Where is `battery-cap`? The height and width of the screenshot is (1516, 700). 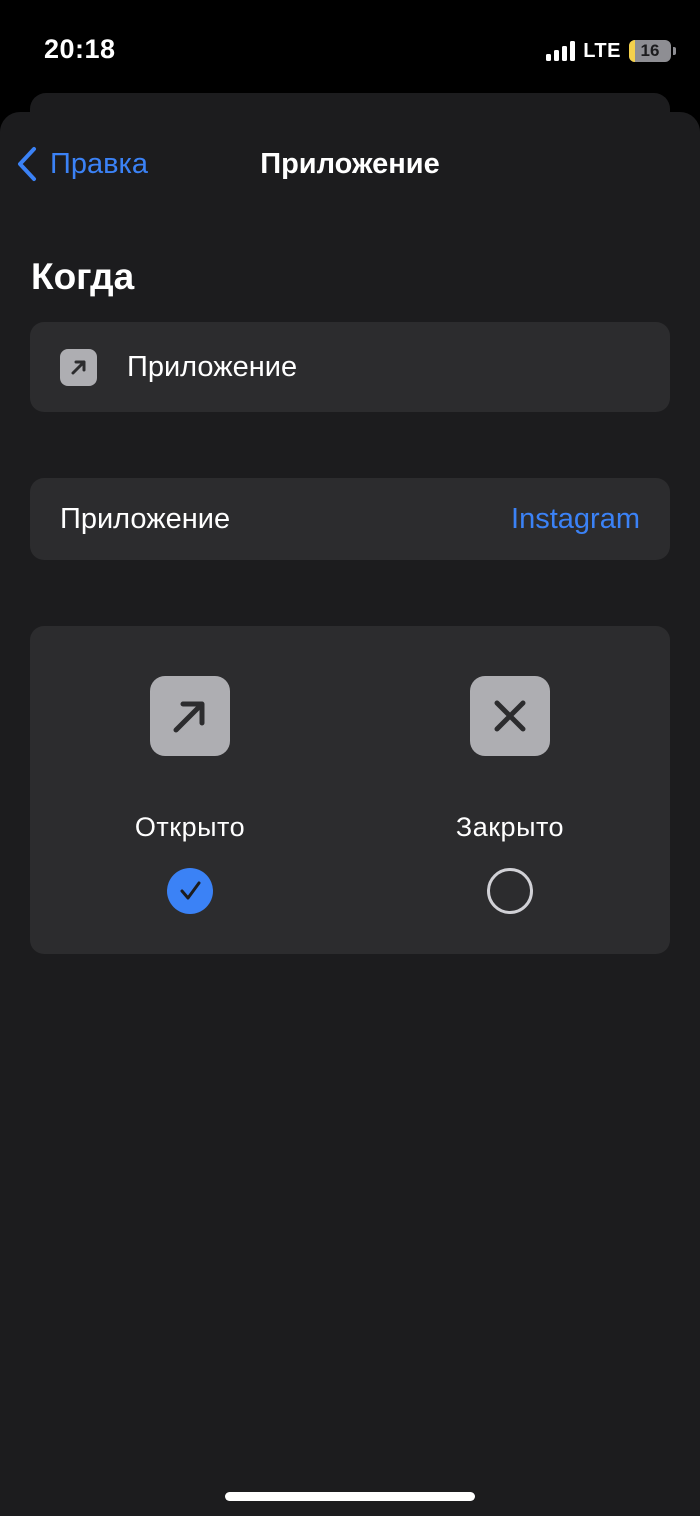 battery-cap is located at coordinates (674, 51).